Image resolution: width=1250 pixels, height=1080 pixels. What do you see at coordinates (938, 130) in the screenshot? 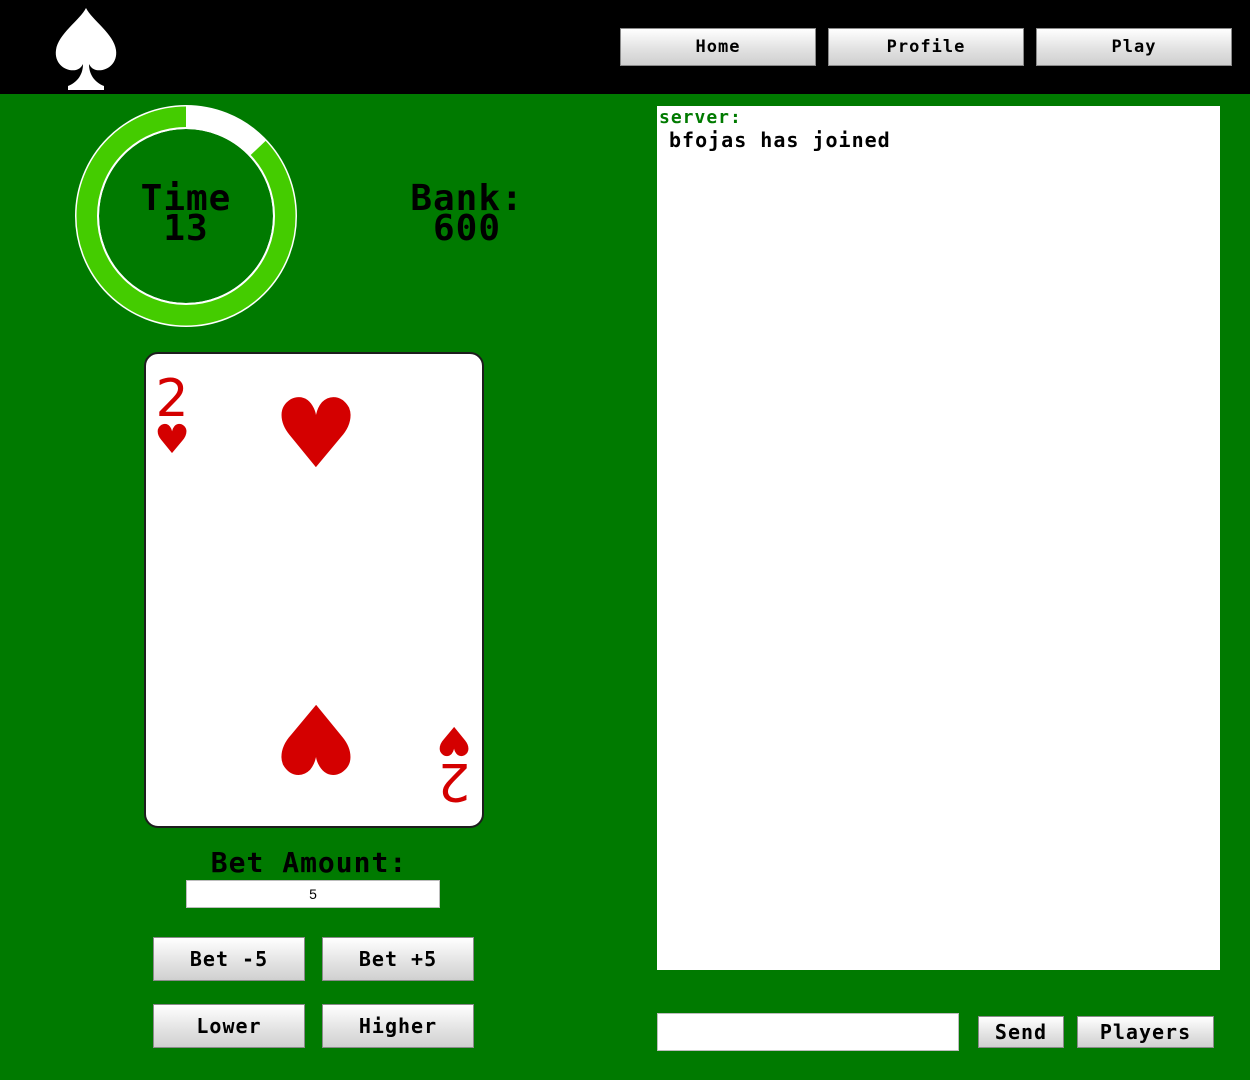
I see `chat-message: server: bfojas has joined` at bounding box center [938, 130].